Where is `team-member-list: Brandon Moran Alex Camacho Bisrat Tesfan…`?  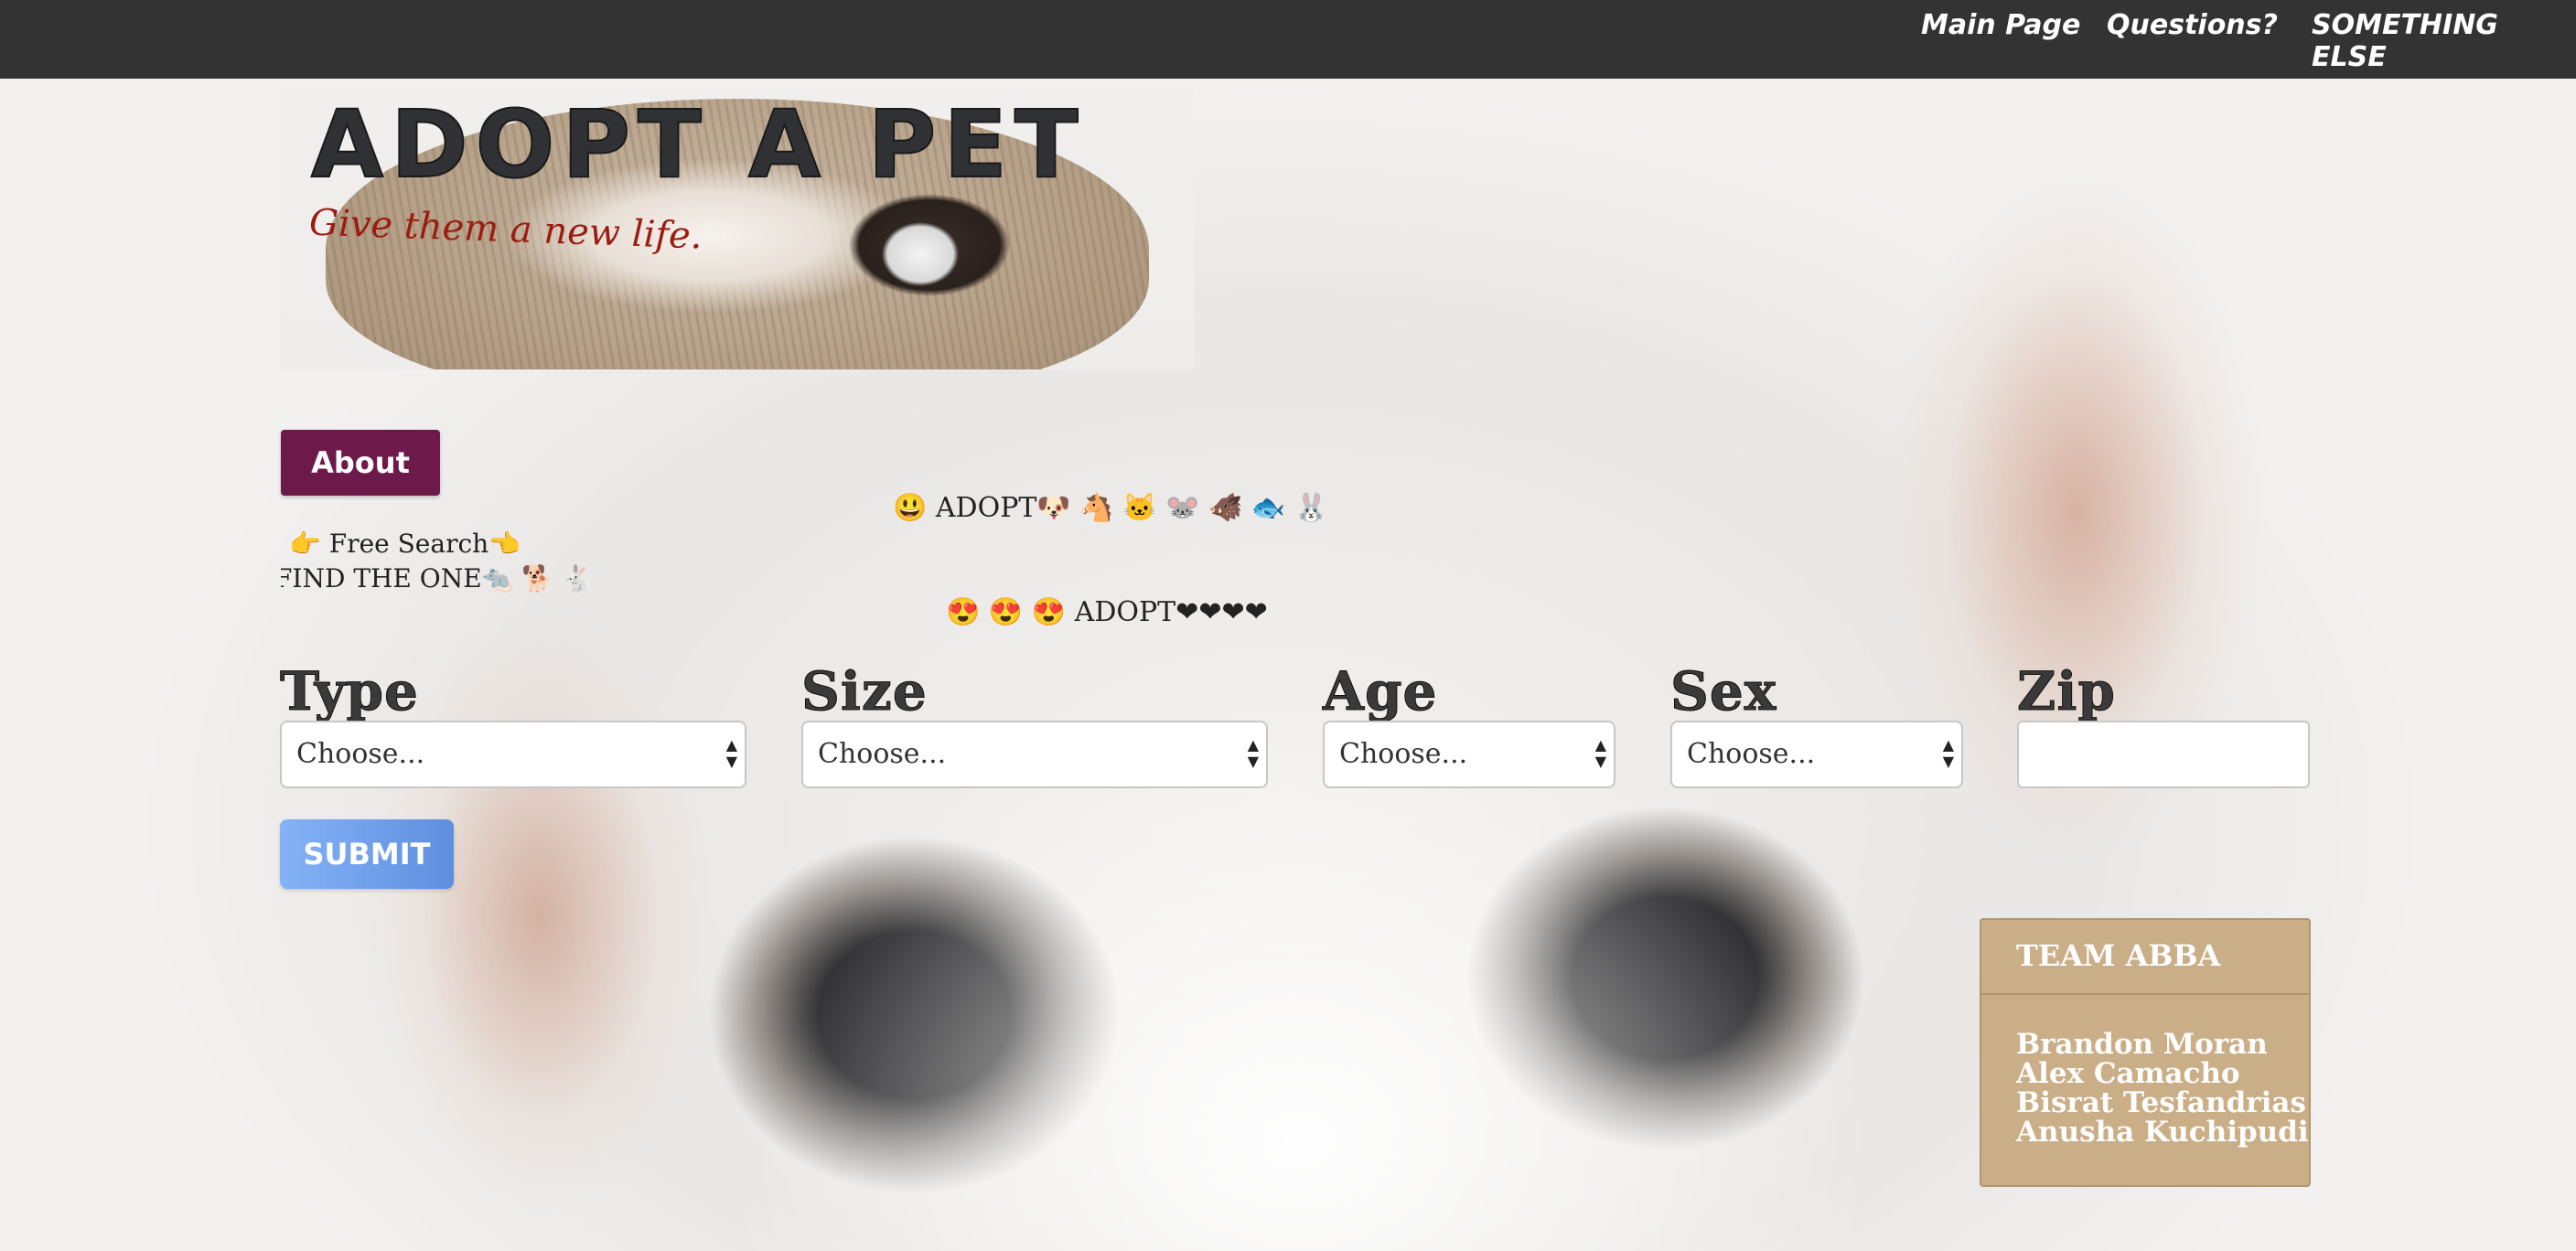
team-member-list: Brandon Moran Alex Camacho Bisrat Tesfan… is located at coordinates (2145, 1071).